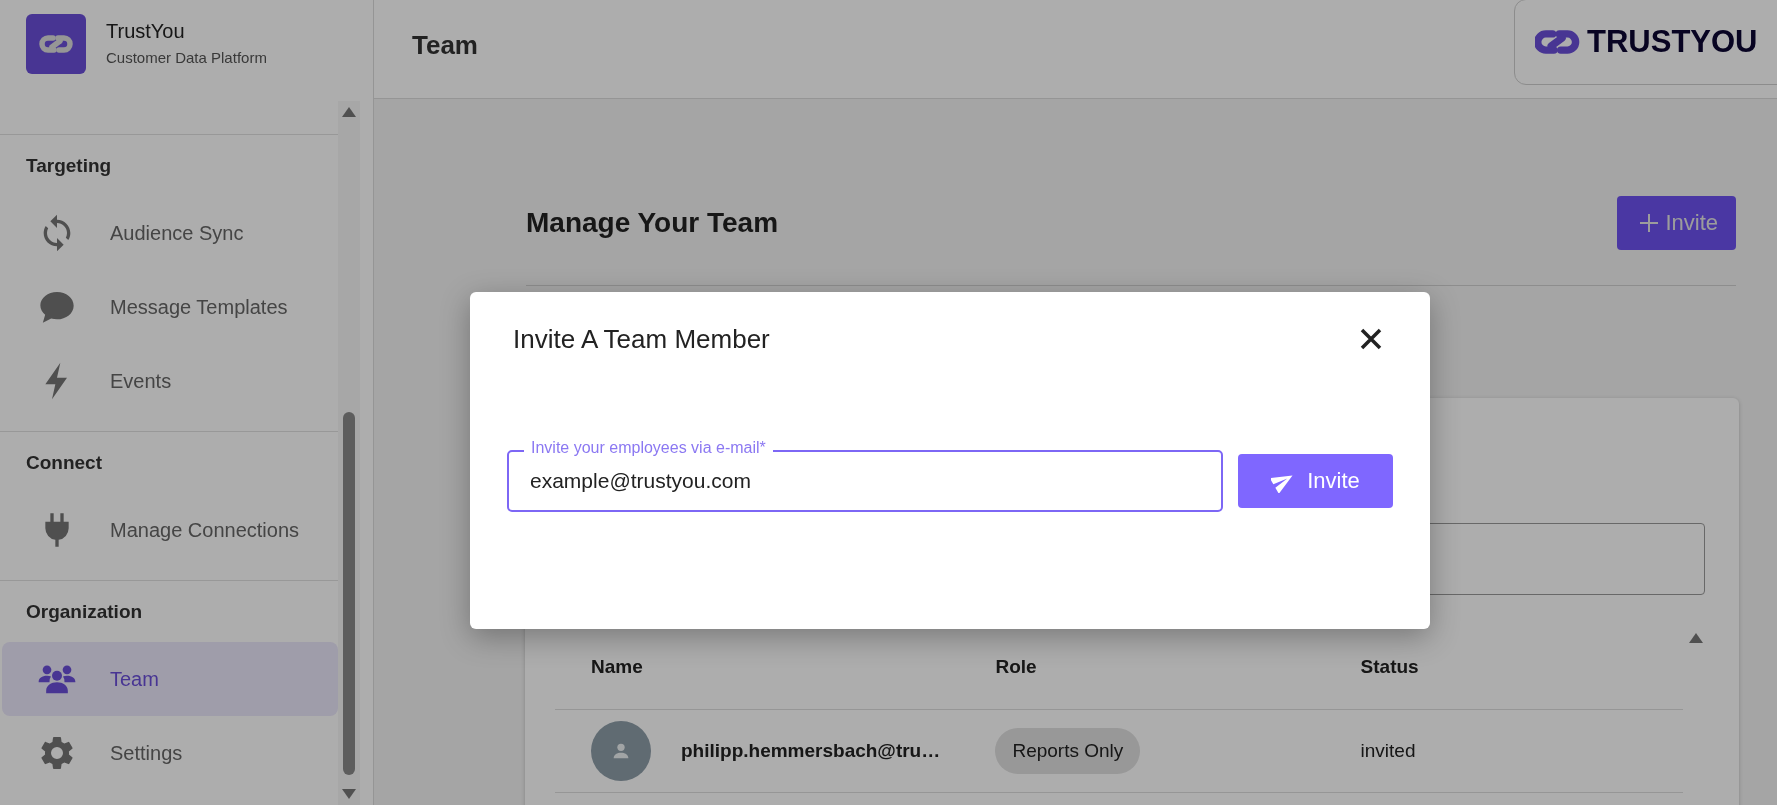 This screenshot has height=805, width=1777. I want to click on dialog-title: Invite A Team Member, so click(641, 339).